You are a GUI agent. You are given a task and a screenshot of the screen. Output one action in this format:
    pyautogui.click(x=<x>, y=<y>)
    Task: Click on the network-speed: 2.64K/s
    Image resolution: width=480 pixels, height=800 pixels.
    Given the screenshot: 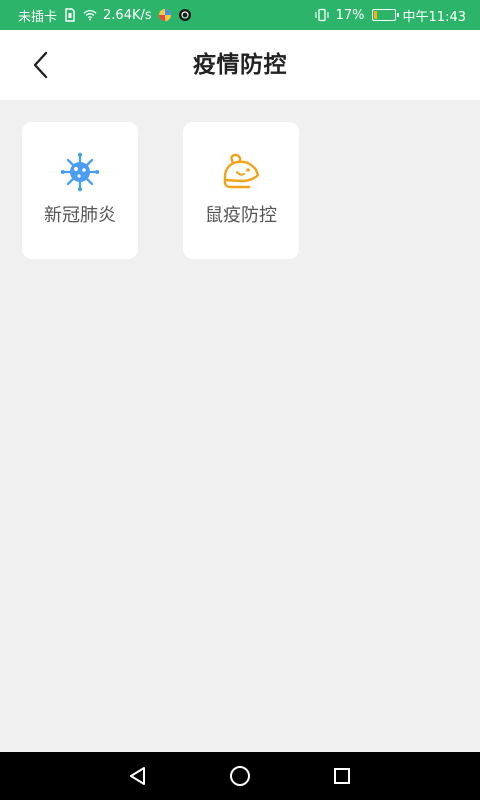 What is the action you would take?
    pyautogui.click(x=127, y=15)
    